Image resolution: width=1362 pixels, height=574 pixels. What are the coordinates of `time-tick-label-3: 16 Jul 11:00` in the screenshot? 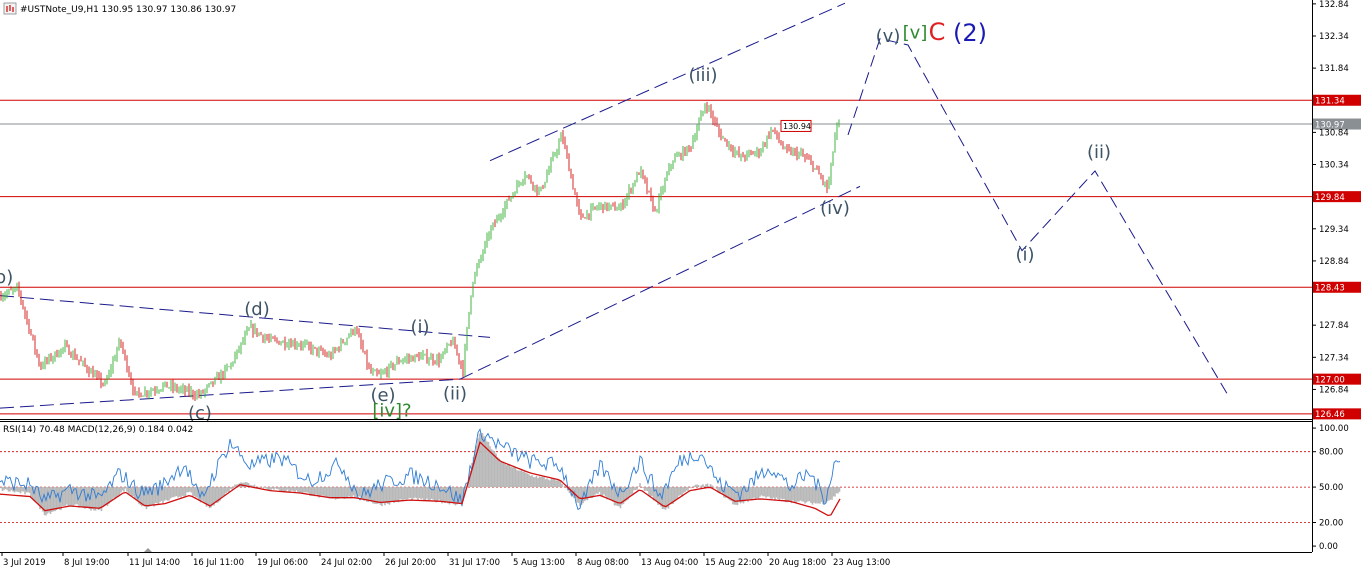 It's located at (218, 563).